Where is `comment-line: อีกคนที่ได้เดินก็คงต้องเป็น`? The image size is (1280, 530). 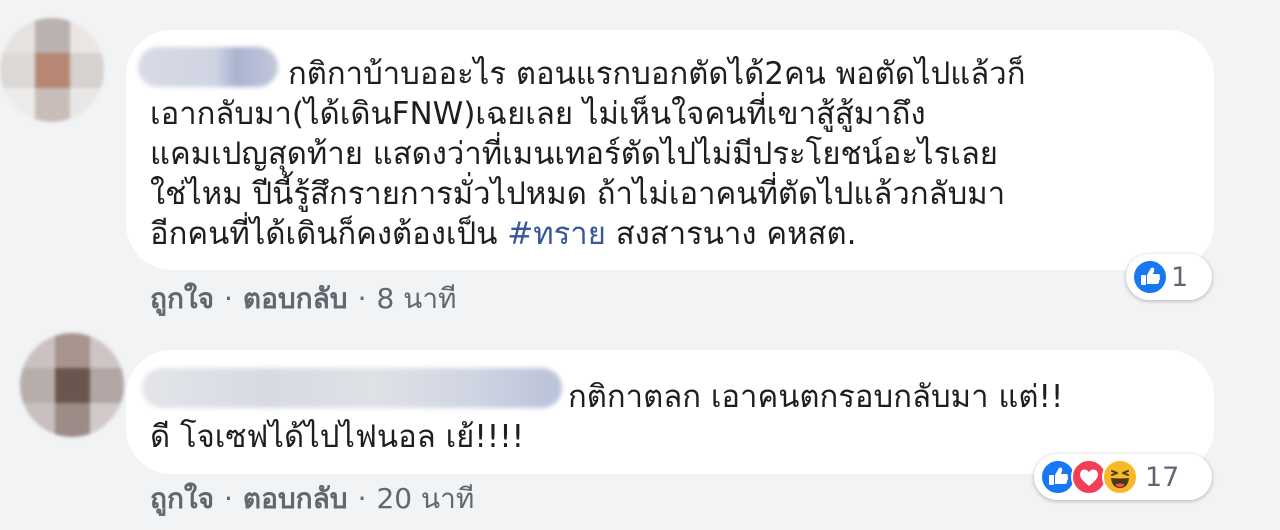
comment-line: อีกคนที่ได้เดินก็คงต้องเป็น is located at coordinates (329, 234).